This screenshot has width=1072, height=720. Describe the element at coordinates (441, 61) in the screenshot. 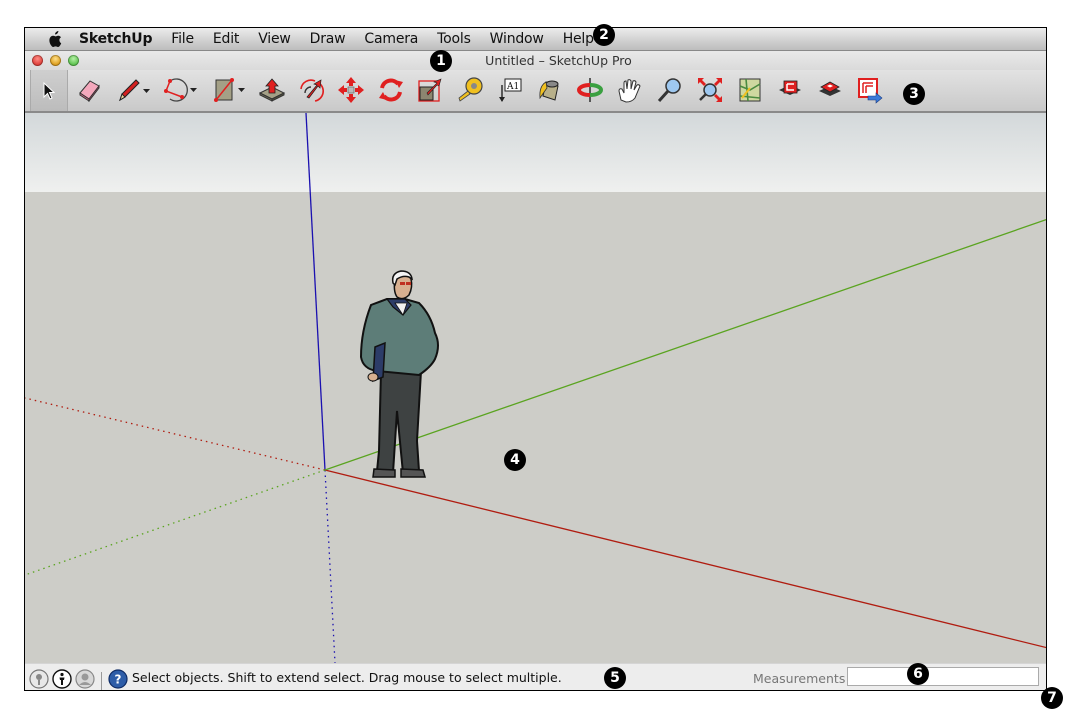

I see `callout-1: 1` at that location.